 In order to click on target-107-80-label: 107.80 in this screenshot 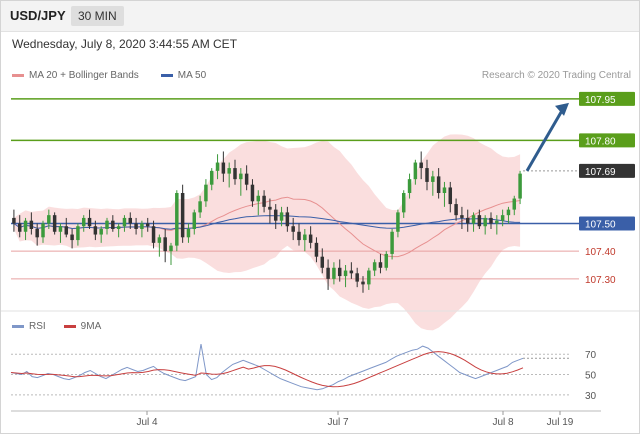, I will do `click(600, 141)`.